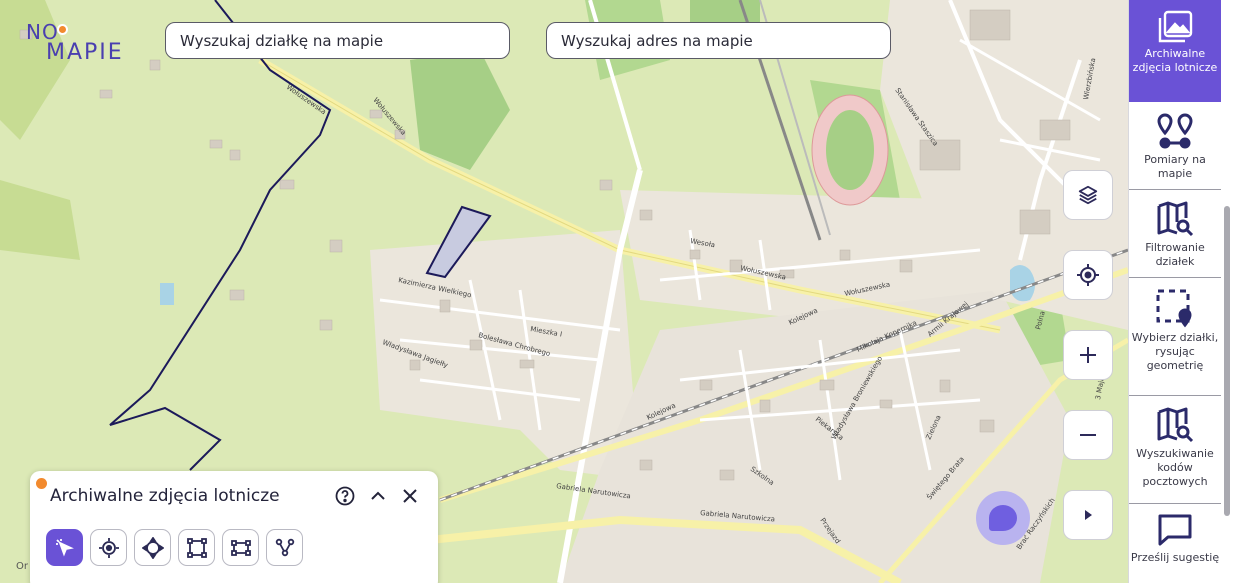 This screenshot has width=1234, height=583. What do you see at coordinates (1175, 166) in the screenshot?
I see `sidebar-item-label: Pomiary na mapie` at bounding box center [1175, 166].